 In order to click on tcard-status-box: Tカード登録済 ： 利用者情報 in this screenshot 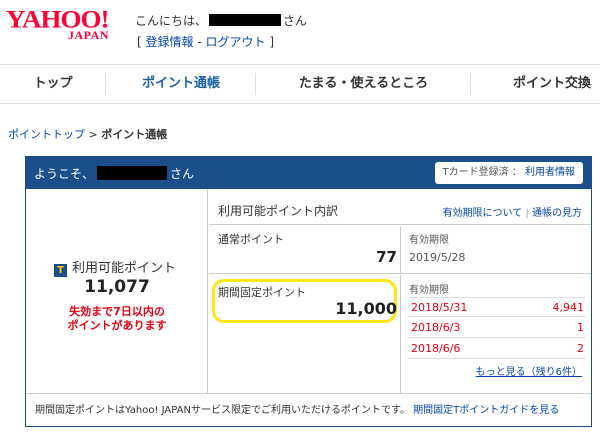, I will do `click(508, 173)`.